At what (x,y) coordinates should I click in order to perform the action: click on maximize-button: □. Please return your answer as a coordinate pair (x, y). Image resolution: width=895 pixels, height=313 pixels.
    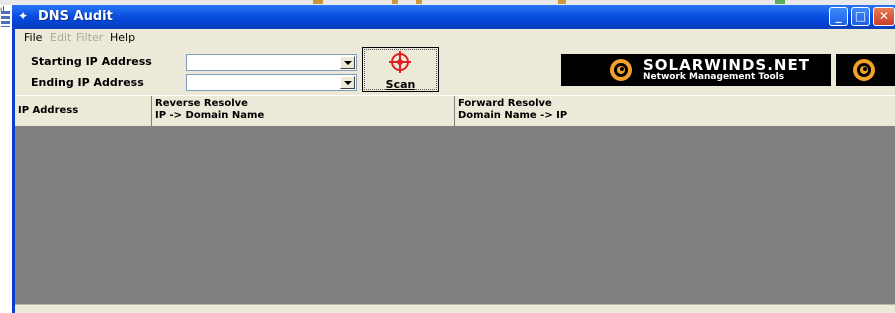
    Looking at the image, I should click on (860, 16).